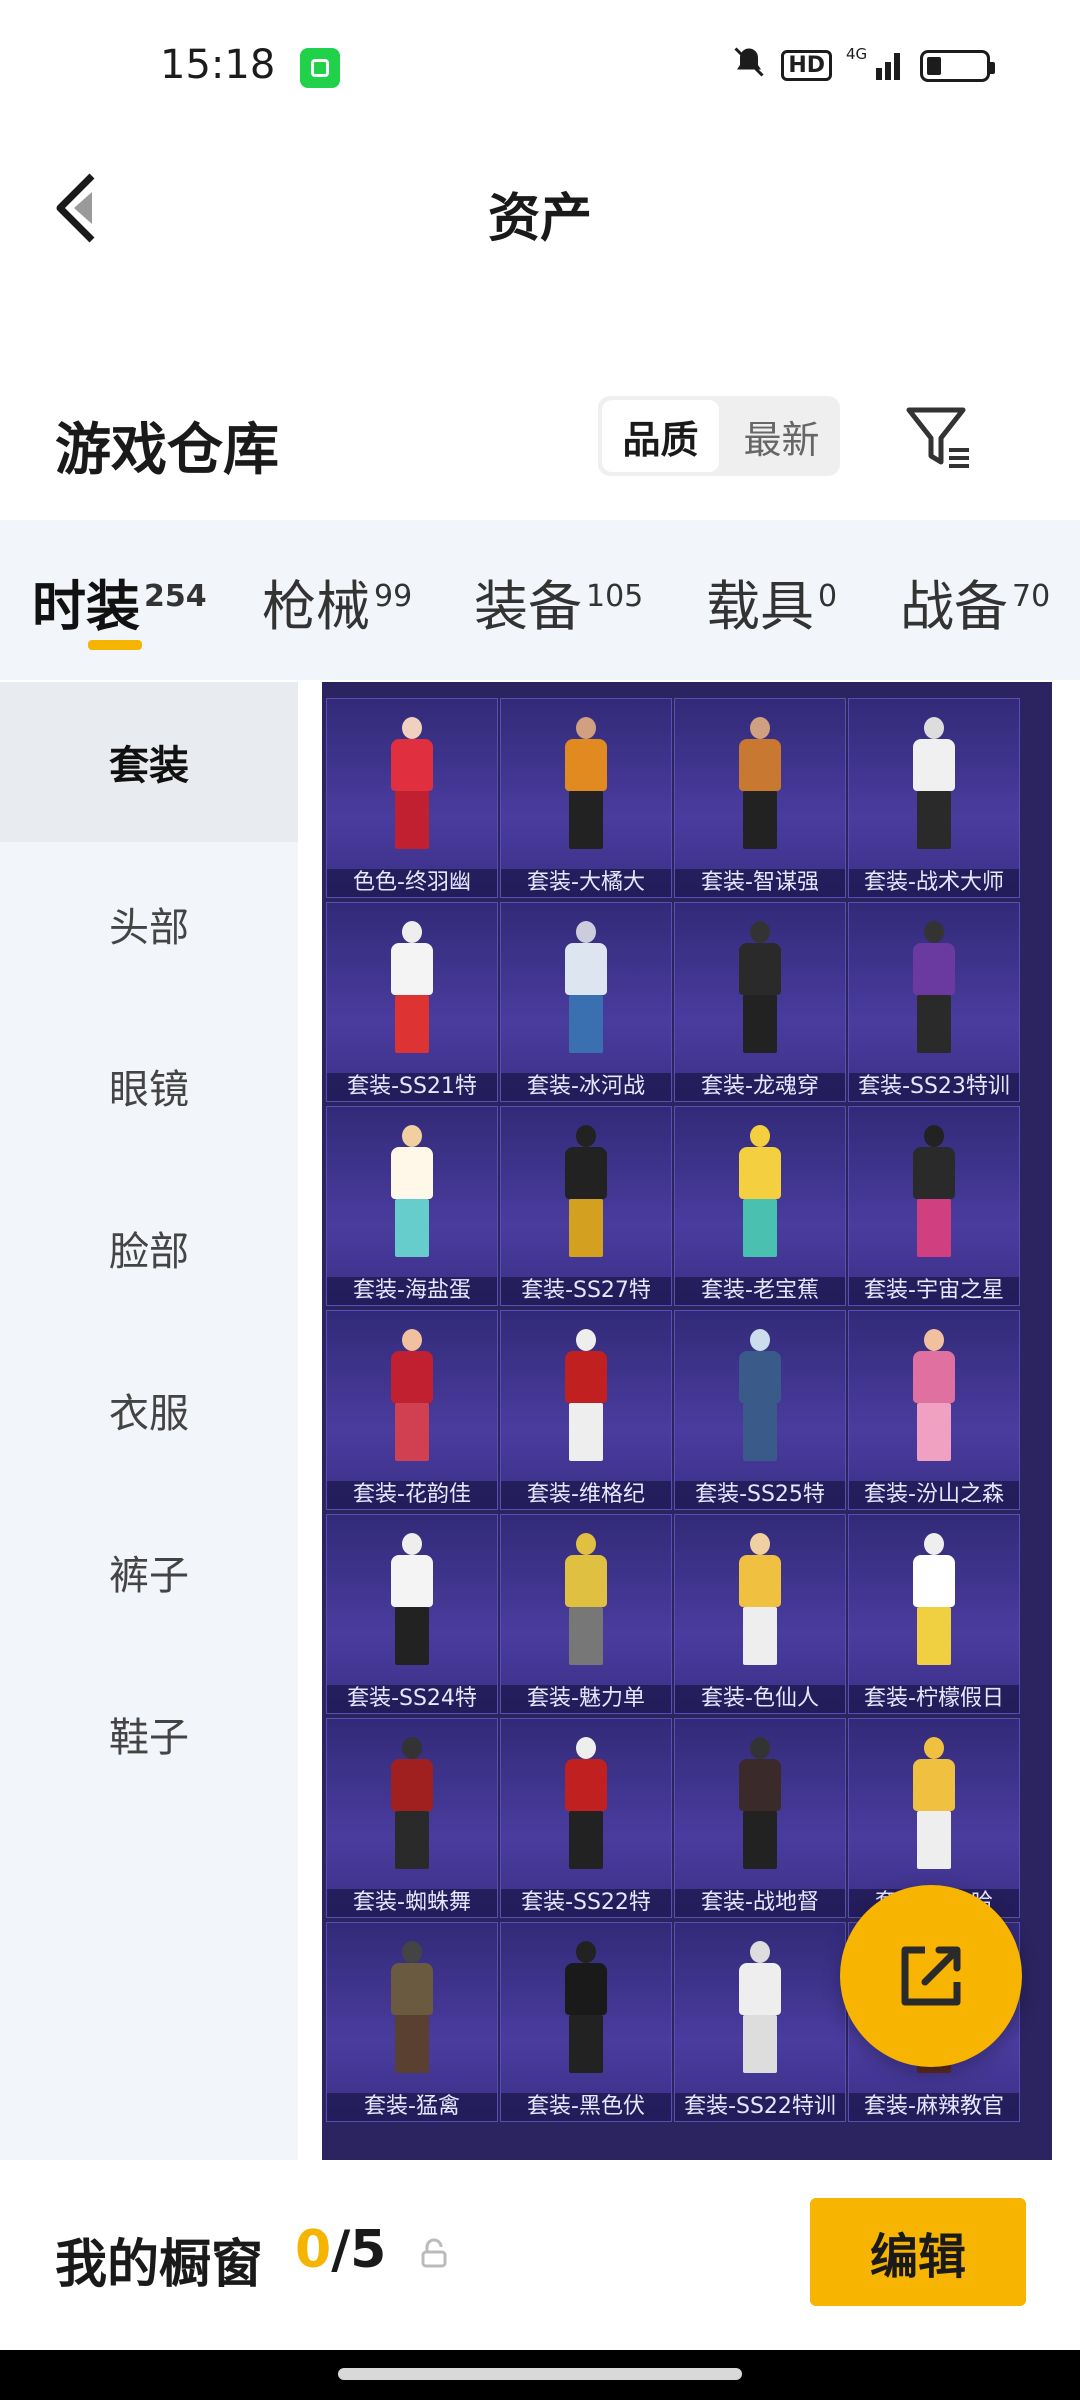 The height and width of the screenshot is (2400, 1080). Describe the element at coordinates (760, 1087) in the screenshot. I see `outfit-name: 套装-龙魂穿` at that location.